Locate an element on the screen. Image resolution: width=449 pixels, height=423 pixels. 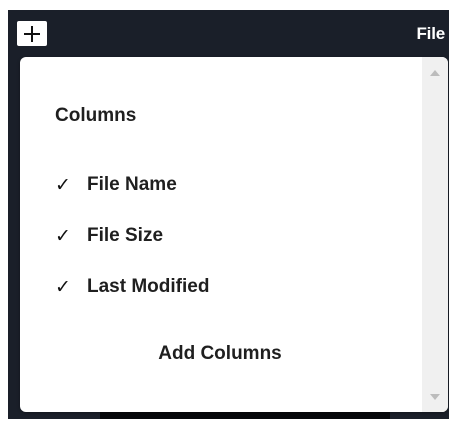
menu-item-label: File Size is located at coordinates (125, 235).